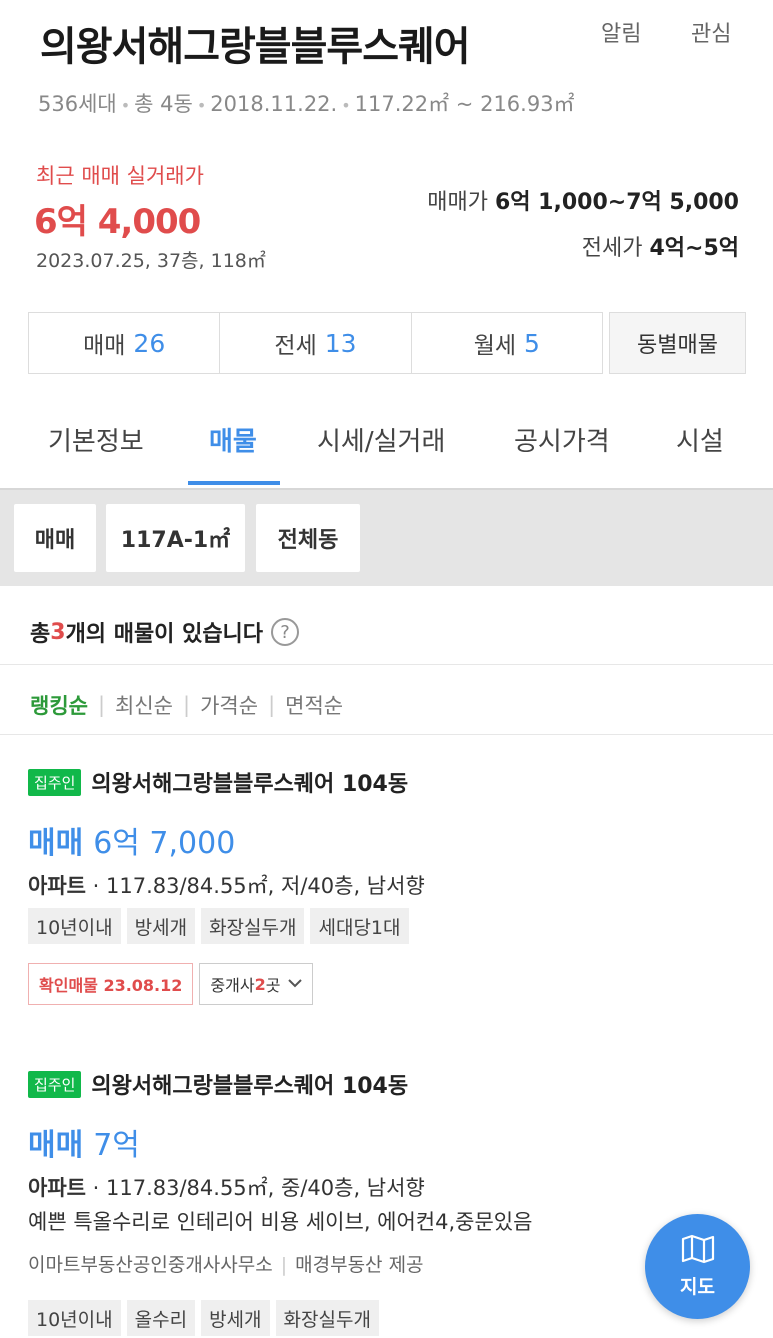 The width and height of the screenshot is (773, 1338). Describe the element at coordinates (144, 705) in the screenshot. I see `sort-latest: 최신순` at that location.